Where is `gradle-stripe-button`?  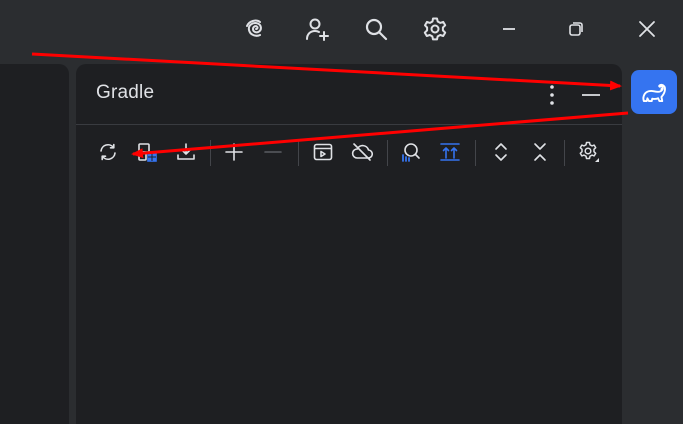
gradle-stripe-button is located at coordinates (654, 92).